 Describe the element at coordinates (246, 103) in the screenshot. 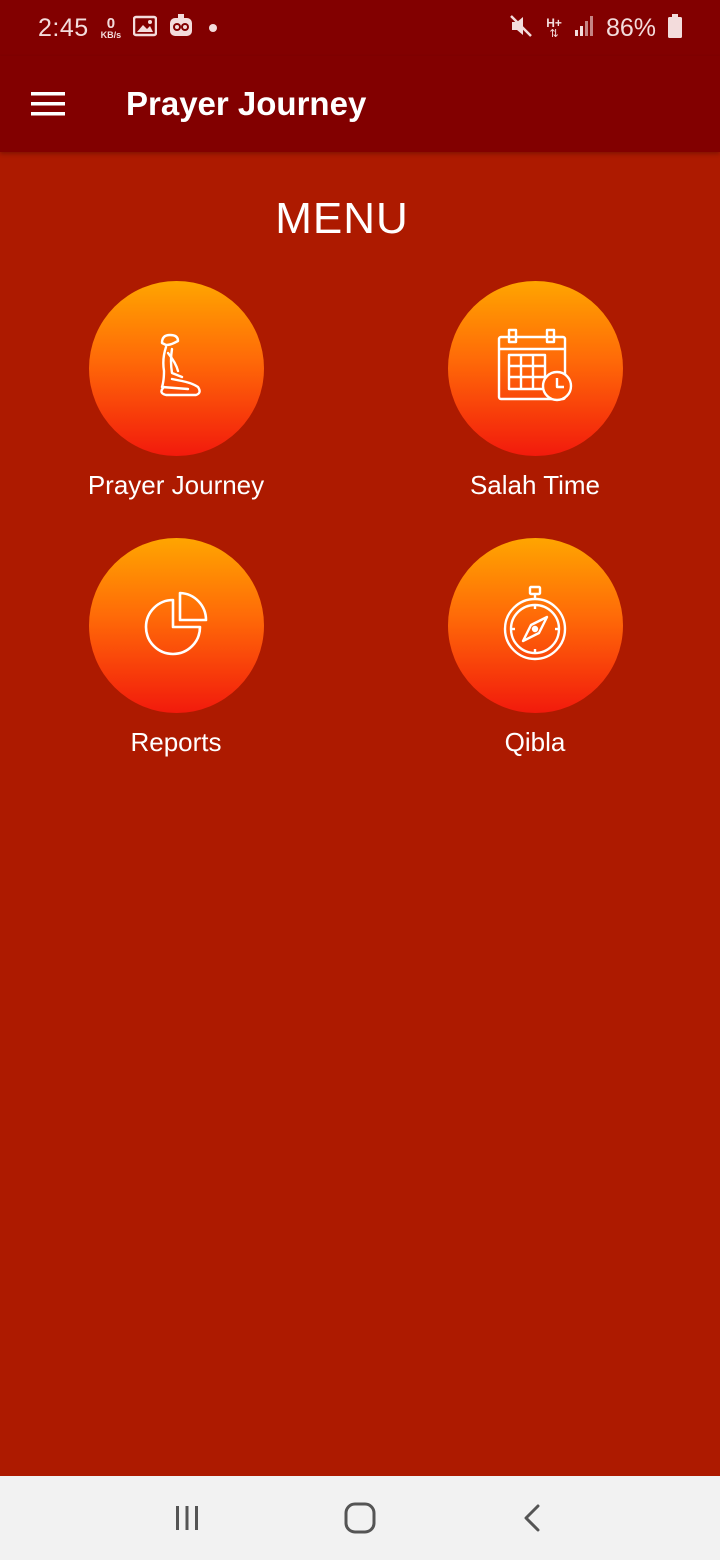

I see `app-title: Prayer Journey` at that location.